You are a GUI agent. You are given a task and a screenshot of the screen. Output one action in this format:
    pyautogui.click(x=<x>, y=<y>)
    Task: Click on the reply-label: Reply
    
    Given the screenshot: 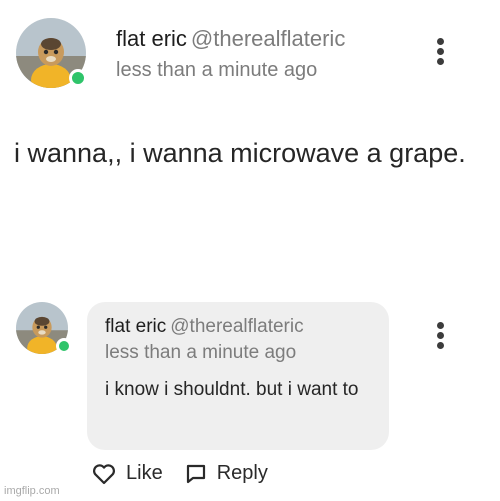 What is the action you would take?
    pyautogui.click(x=242, y=473)
    